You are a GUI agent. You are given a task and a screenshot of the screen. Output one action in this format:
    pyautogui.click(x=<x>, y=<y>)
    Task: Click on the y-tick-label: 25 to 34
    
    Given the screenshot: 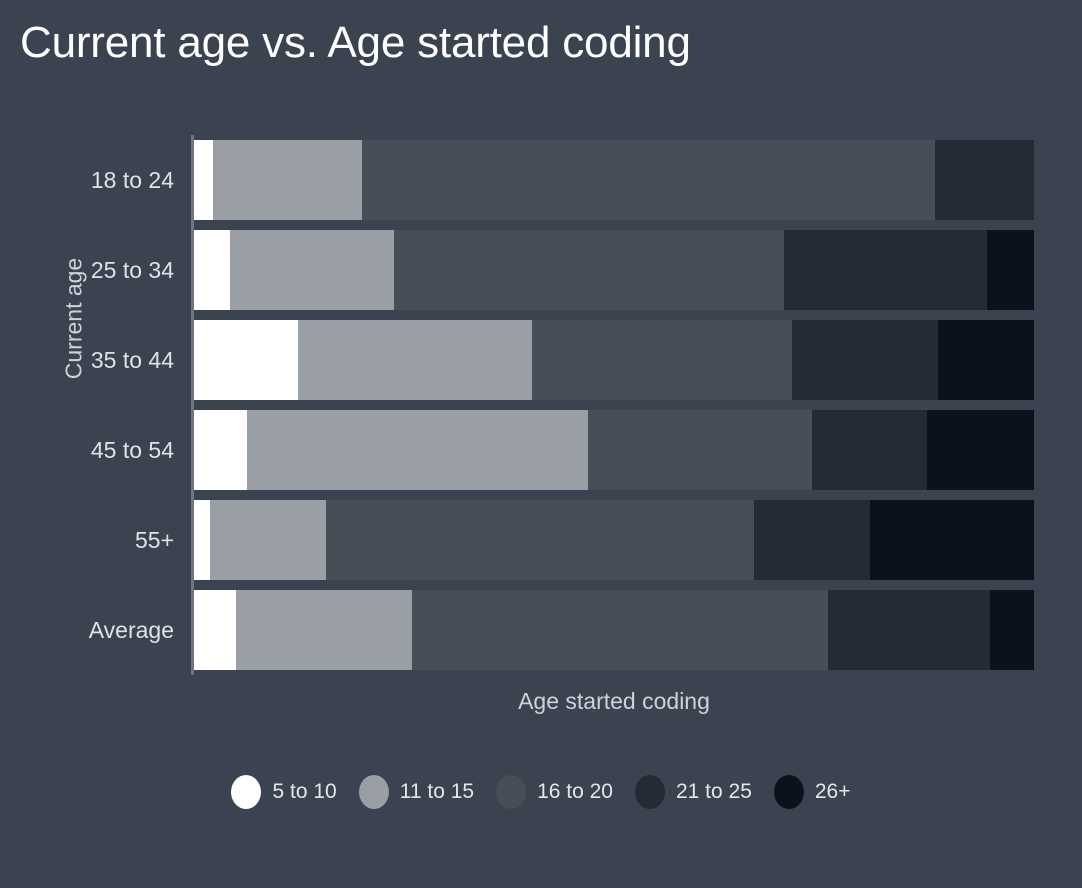 What is the action you would take?
    pyautogui.click(x=132, y=269)
    